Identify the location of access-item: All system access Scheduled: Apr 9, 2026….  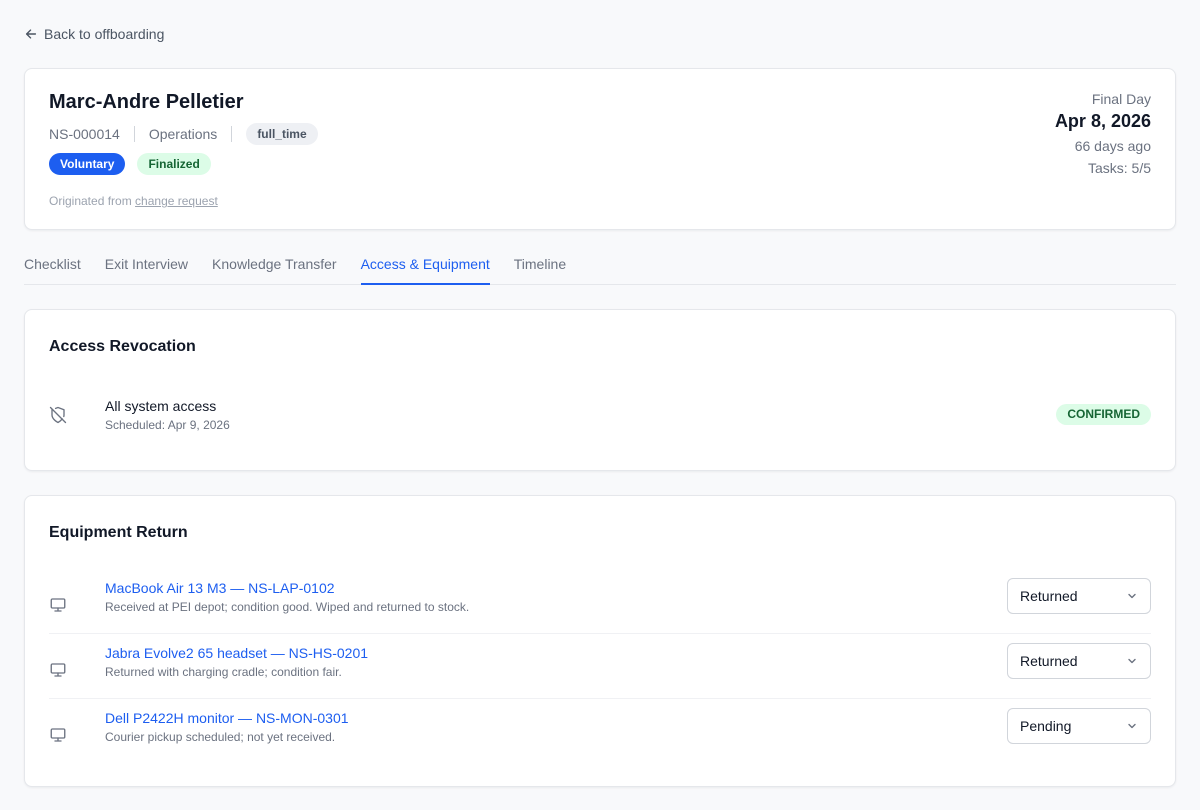
(600, 416).